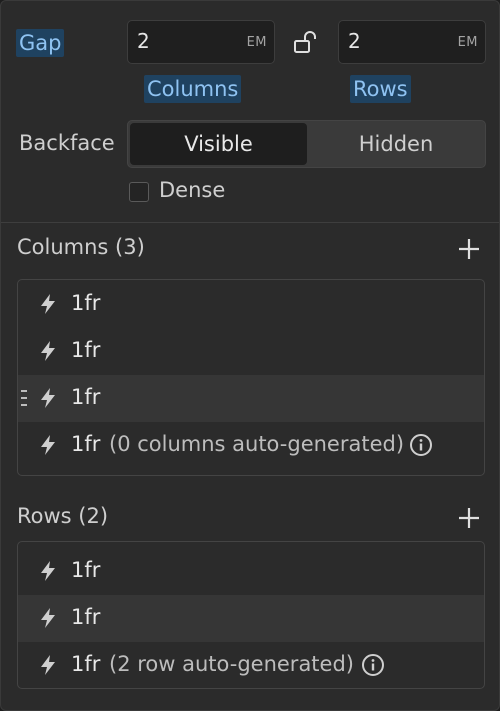  What do you see at coordinates (81, 247) in the screenshot?
I see `columns-section-title: Columns (3)` at bounding box center [81, 247].